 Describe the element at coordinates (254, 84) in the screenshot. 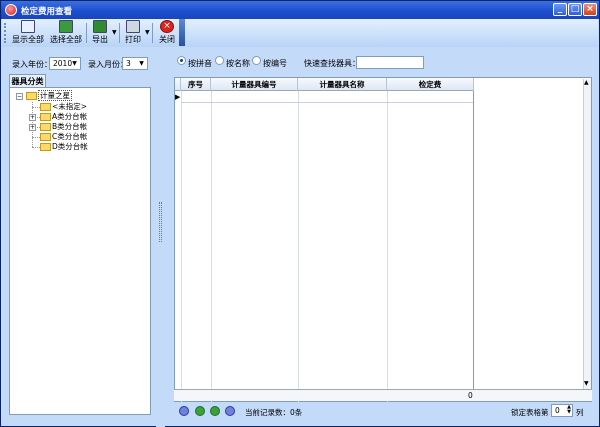

I see `column-header: 计量器具编号` at that location.